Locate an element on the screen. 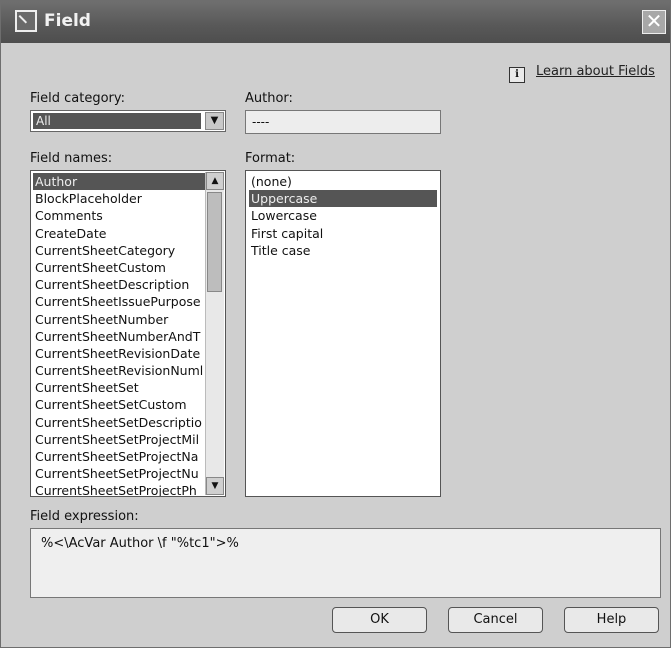 The width and height of the screenshot is (671, 648). list-item: CurrentSheetSetProjectMil is located at coordinates (119, 439).